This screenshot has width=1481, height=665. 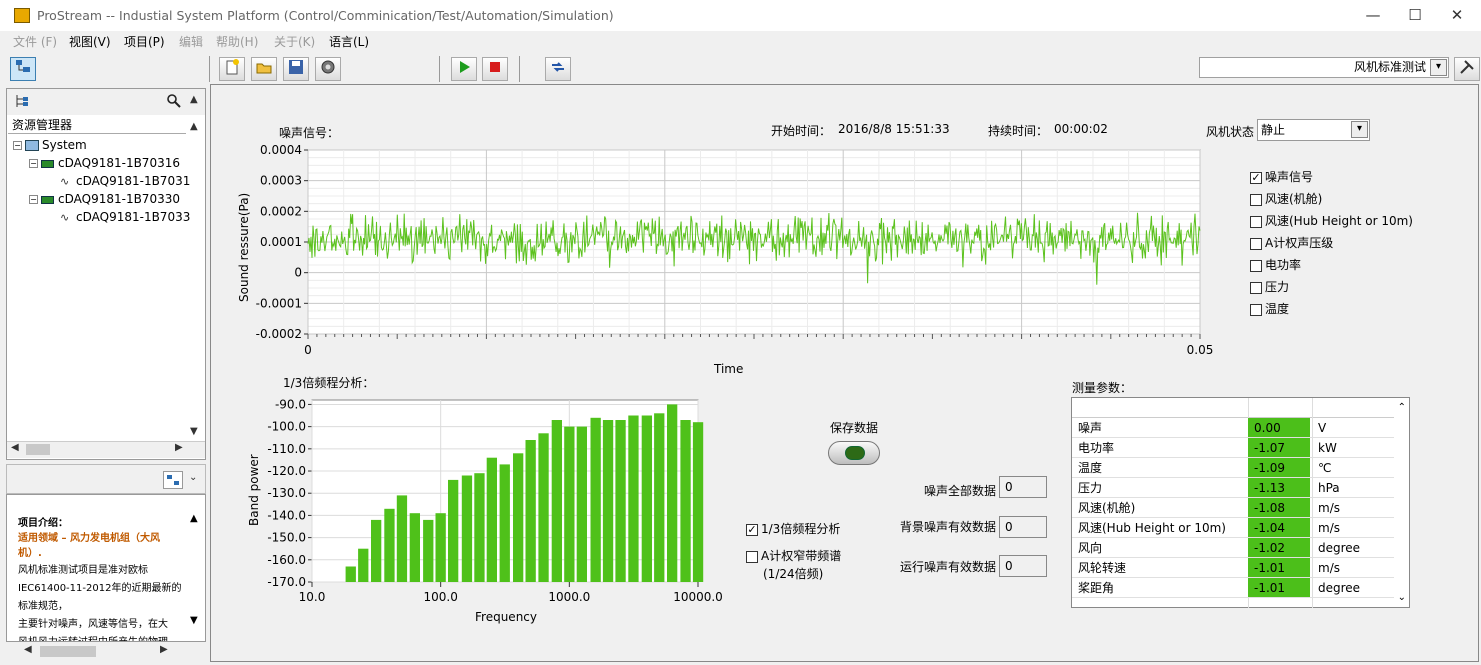 I want to click on noise-signal-title: 噪声信号：, so click(x=309, y=133).